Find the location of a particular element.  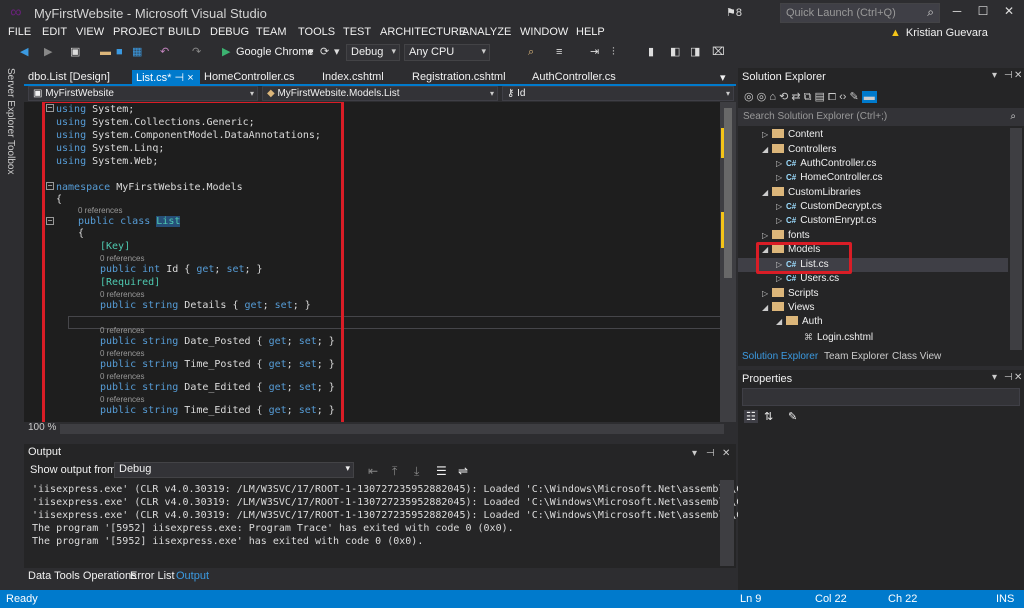

undo-icon: ↶ is located at coordinates (164, 52).